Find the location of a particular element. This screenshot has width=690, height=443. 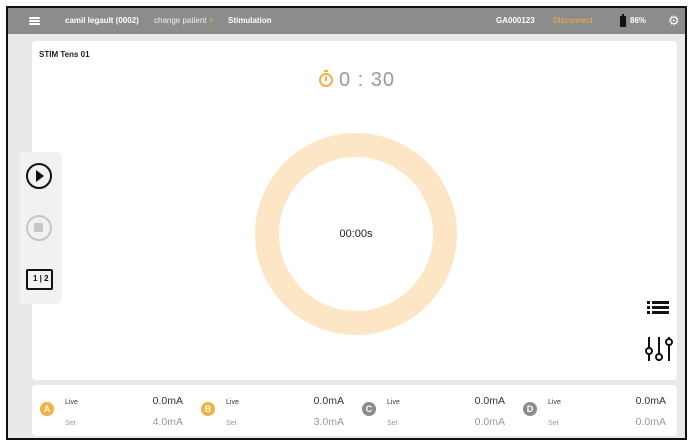

progress-ring: 00:00s is located at coordinates (356, 234).